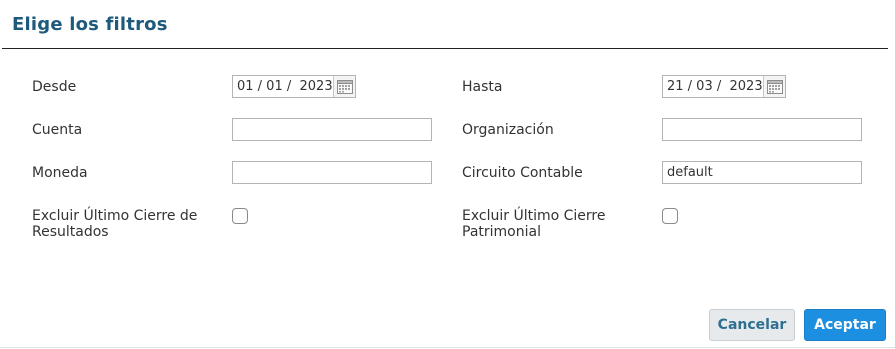 This screenshot has height=349, width=895. What do you see at coordinates (445, 48) in the screenshot?
I see `title-divider` at bounding box center [445, 48].